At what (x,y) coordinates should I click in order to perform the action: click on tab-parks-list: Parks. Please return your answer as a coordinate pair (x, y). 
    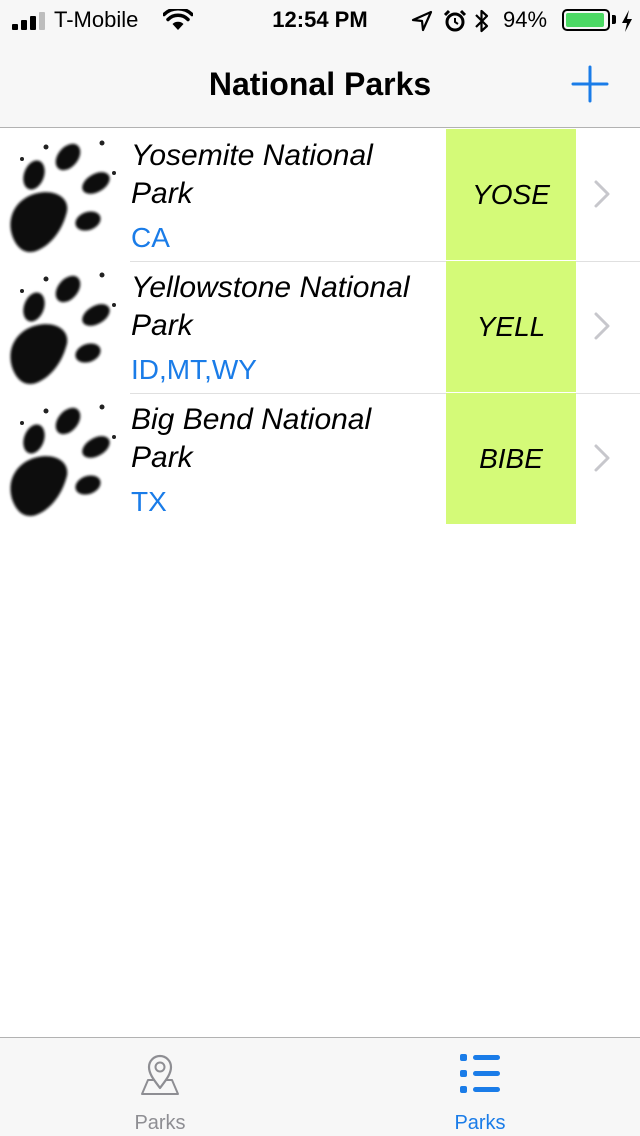
    Looking at the image, I should click on (480, 1087).